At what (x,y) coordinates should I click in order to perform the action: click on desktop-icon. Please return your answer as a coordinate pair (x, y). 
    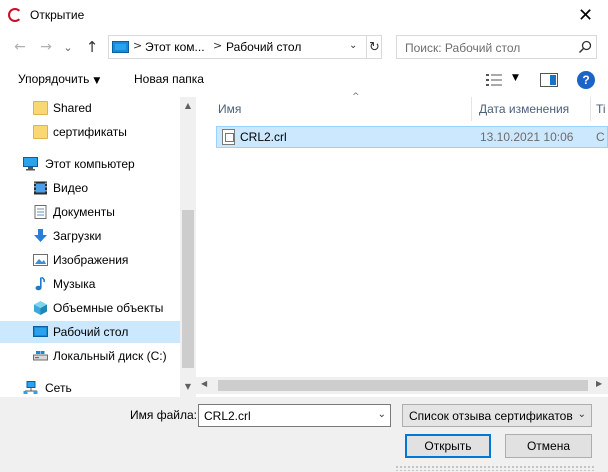
    Looking at the image, I should click on (40, 331).